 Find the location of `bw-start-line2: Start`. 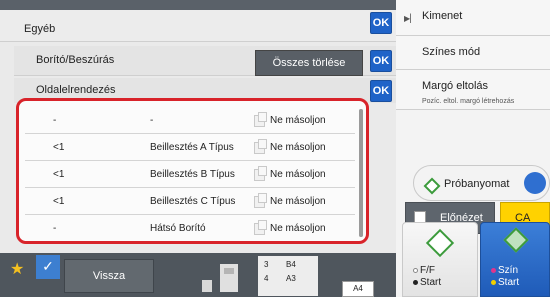

bw-start-line2: Start is located at coordinates (427, 282).